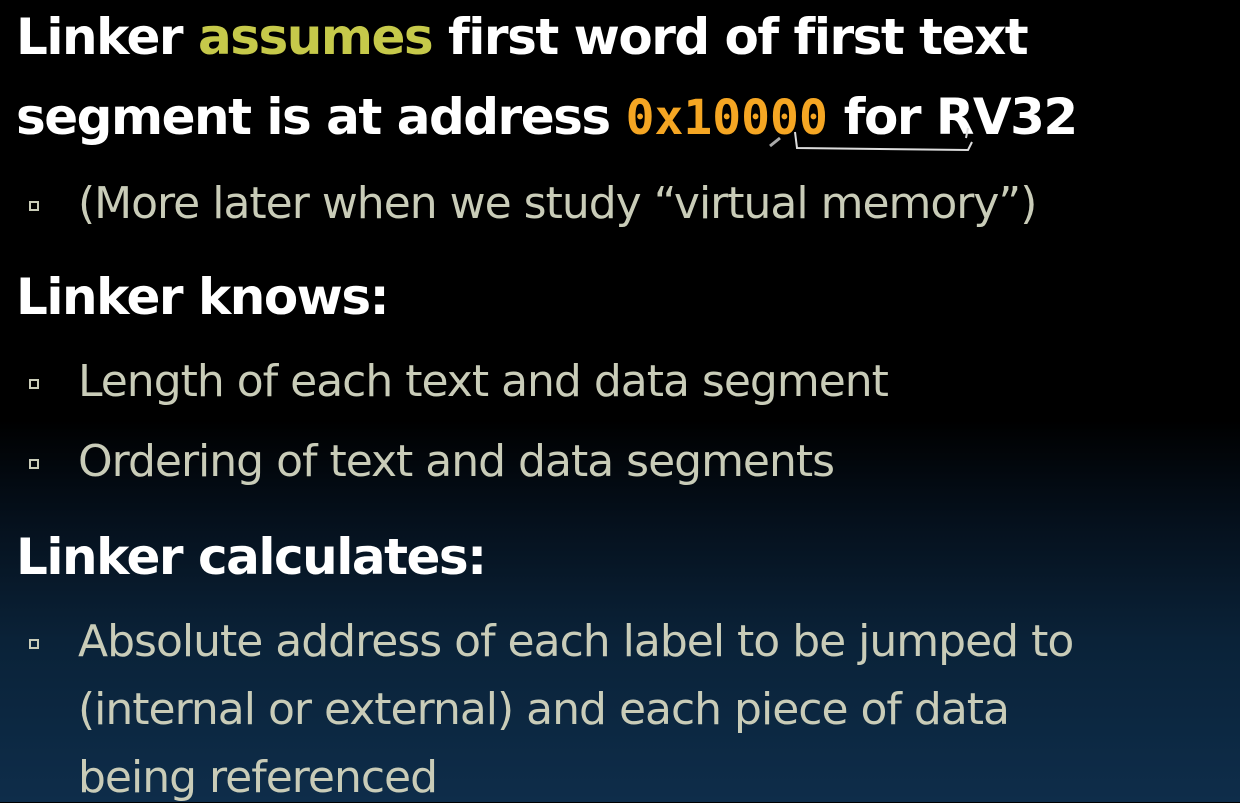  What do you see at coordinates (730, 37) in the screenshot?
I see `heading-text: first word of first text` at bounding box center [730, 37].